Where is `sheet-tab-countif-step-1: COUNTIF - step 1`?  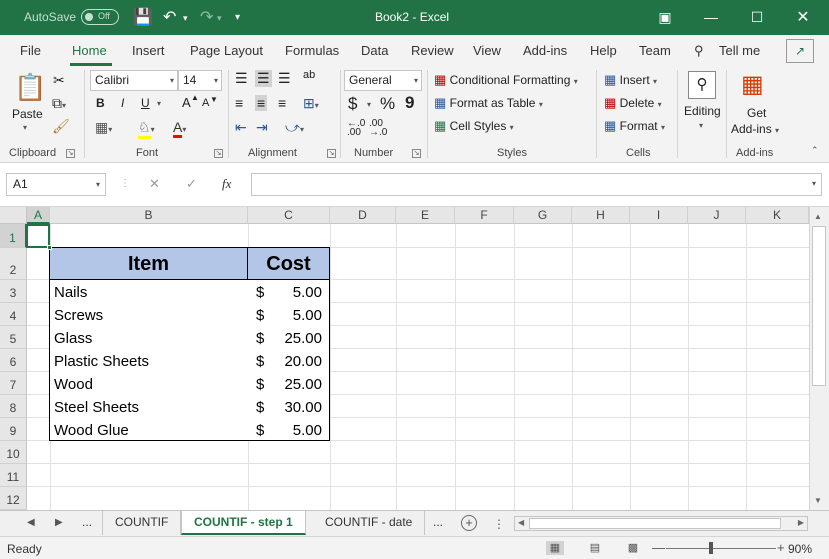
sheet-tab-countif-step-1: COUNTIF - step 1 is located at coordinates (243, 523).